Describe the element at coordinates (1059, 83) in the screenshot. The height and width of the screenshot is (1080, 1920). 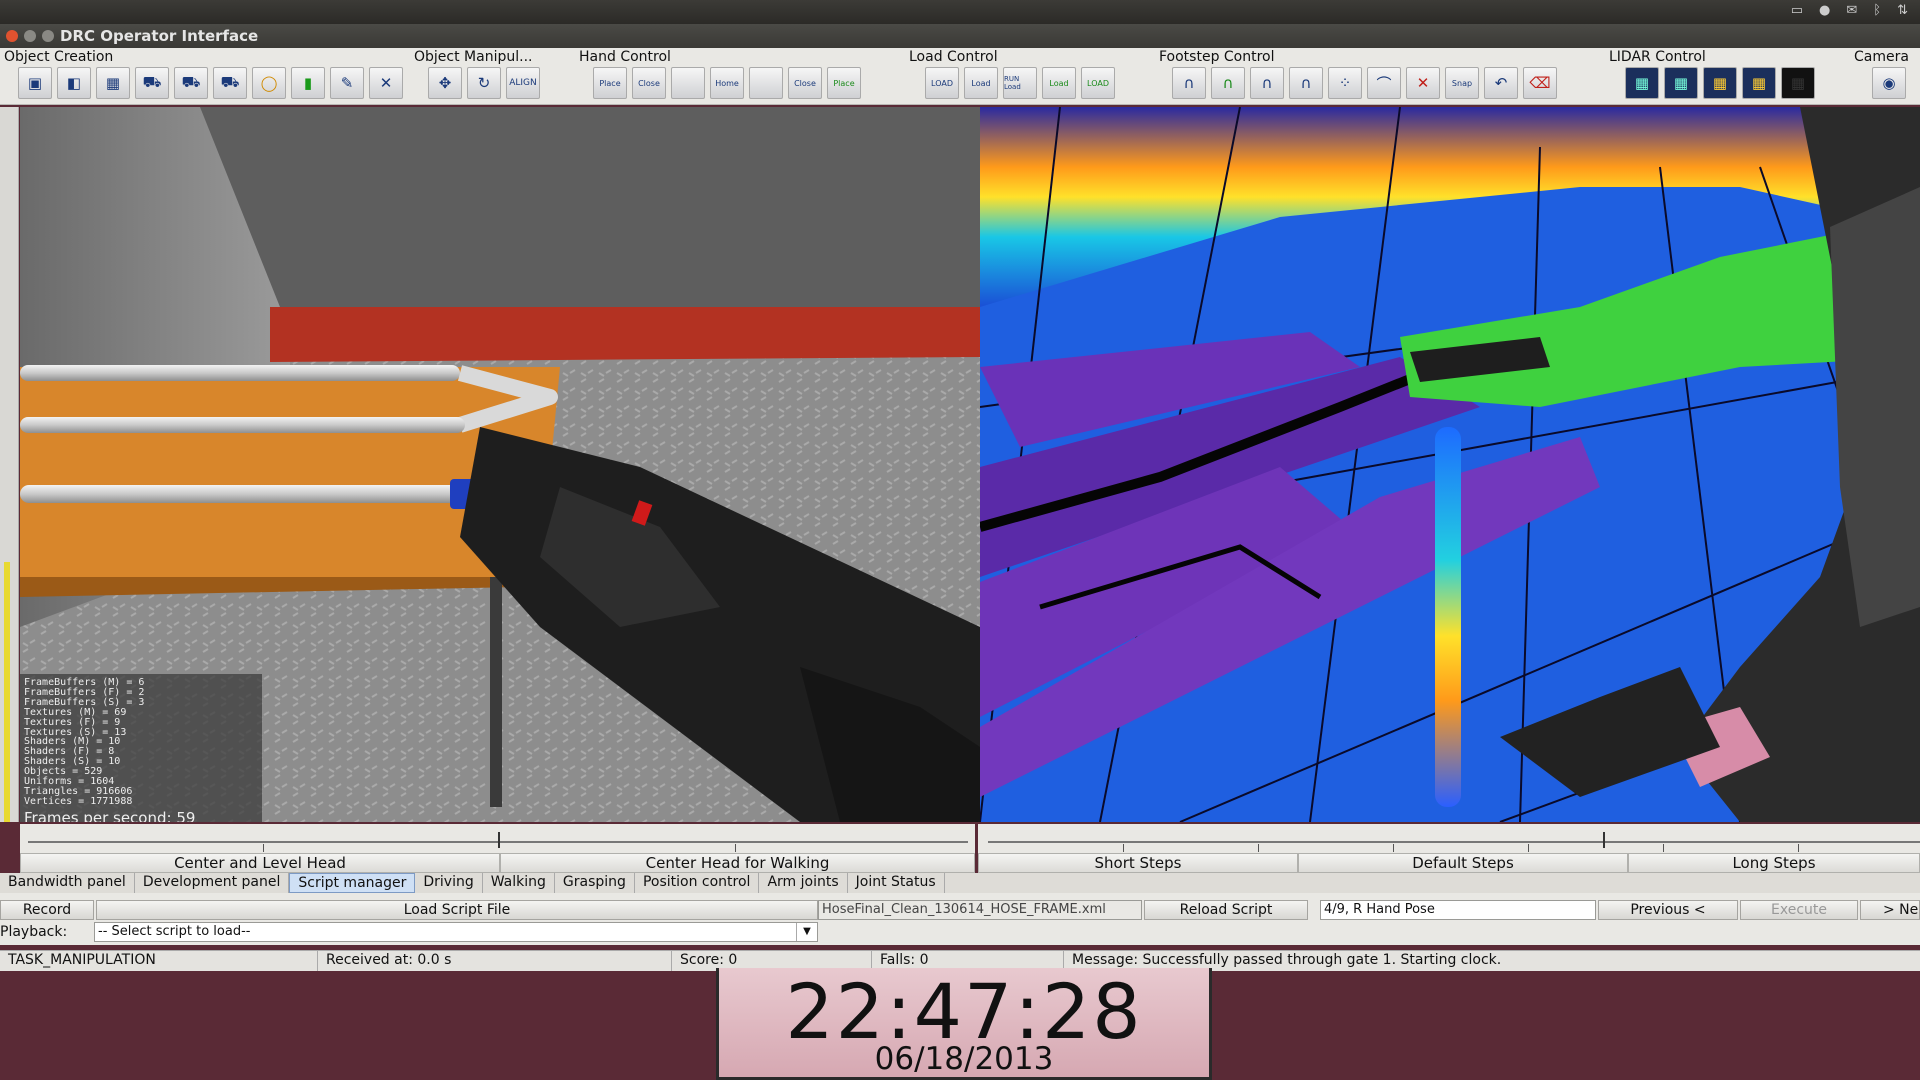
I see `load3-icon: Load` at that location.